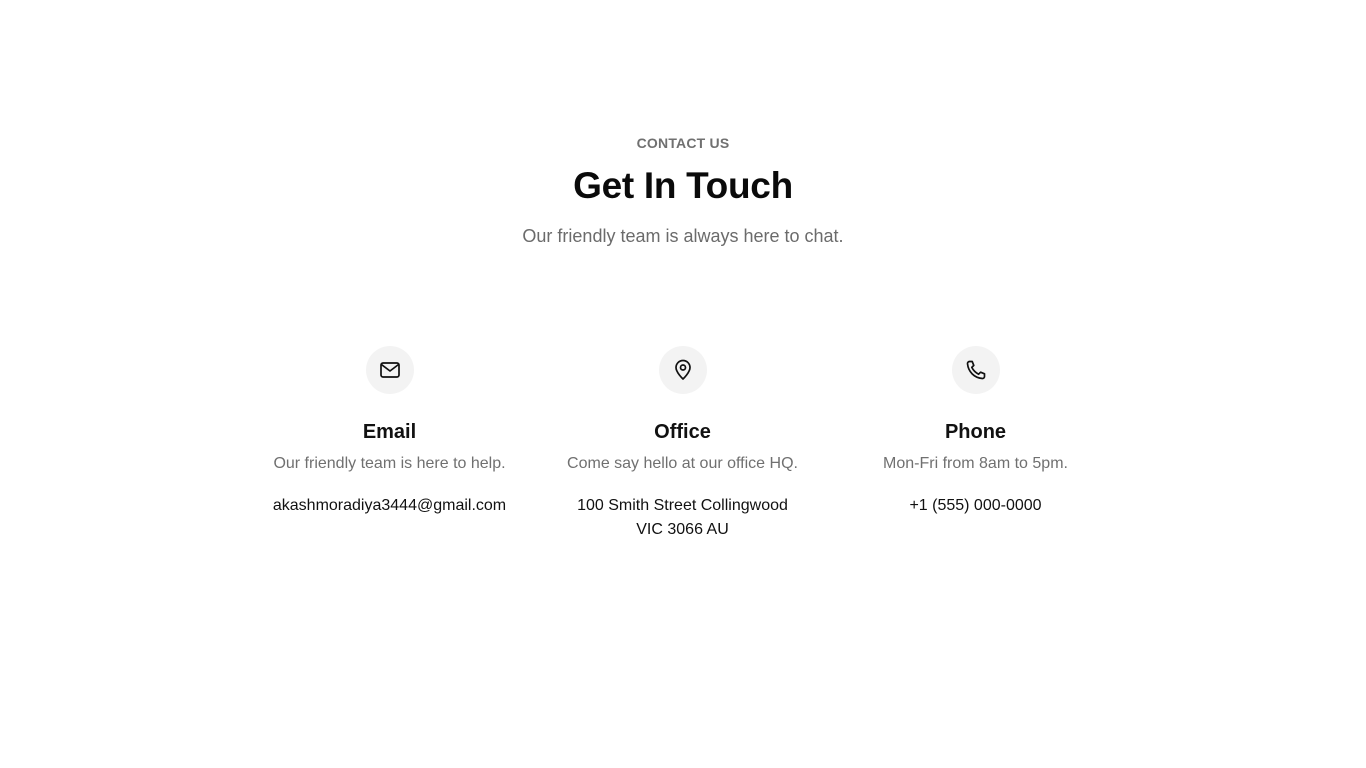  I want to click on phone-link: +1 (555) 000-0000, so click(975, 506).